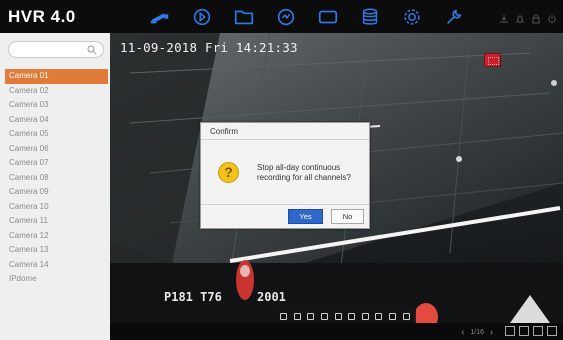 The width and height of the screenshot is (563, 340). Describe the element at coordinates (406, 316) in the screenshot. I see `close-icon` at that location.